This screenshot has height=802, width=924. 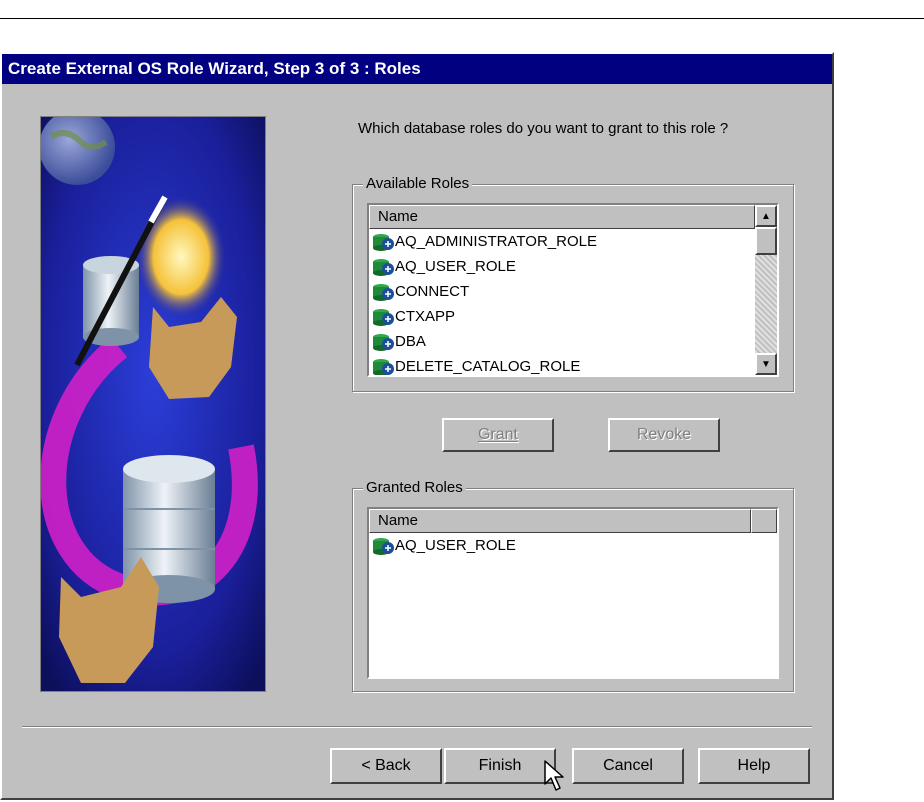 What do you see at coordinates (432, 291) in the screenshot?
I see `list-item-label: CONNECT` at bounding box center [432, 291].